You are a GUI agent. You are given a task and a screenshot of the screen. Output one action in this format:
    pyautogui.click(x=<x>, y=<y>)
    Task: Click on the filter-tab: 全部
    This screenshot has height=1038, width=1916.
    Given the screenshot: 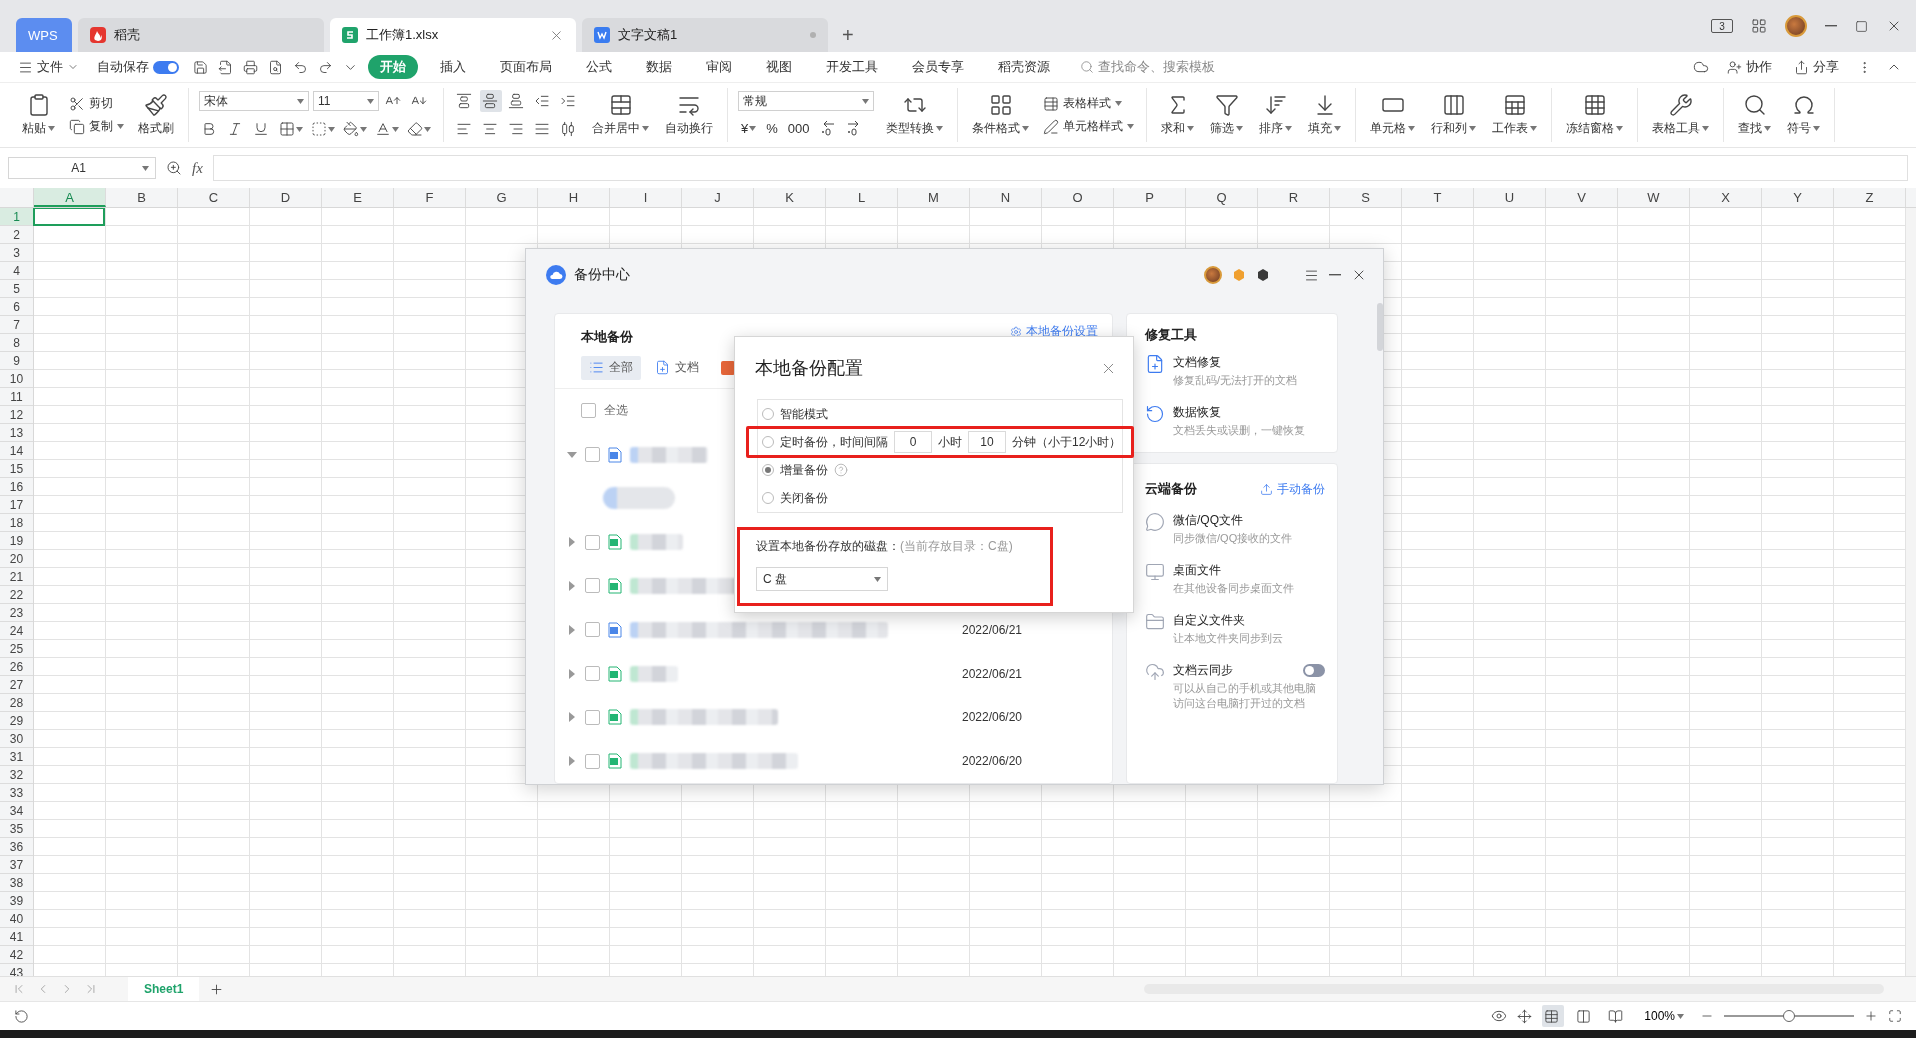 What is the action you would take?
    pyautogui.click(x=611, y=367)
    